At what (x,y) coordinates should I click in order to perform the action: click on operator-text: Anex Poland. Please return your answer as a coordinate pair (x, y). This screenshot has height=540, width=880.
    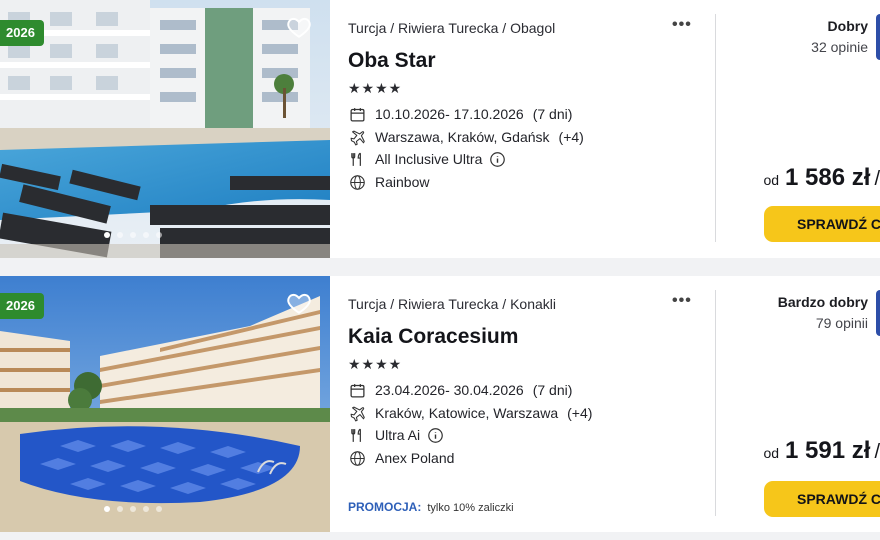
    Looking at the image, I should click on (415, 458).